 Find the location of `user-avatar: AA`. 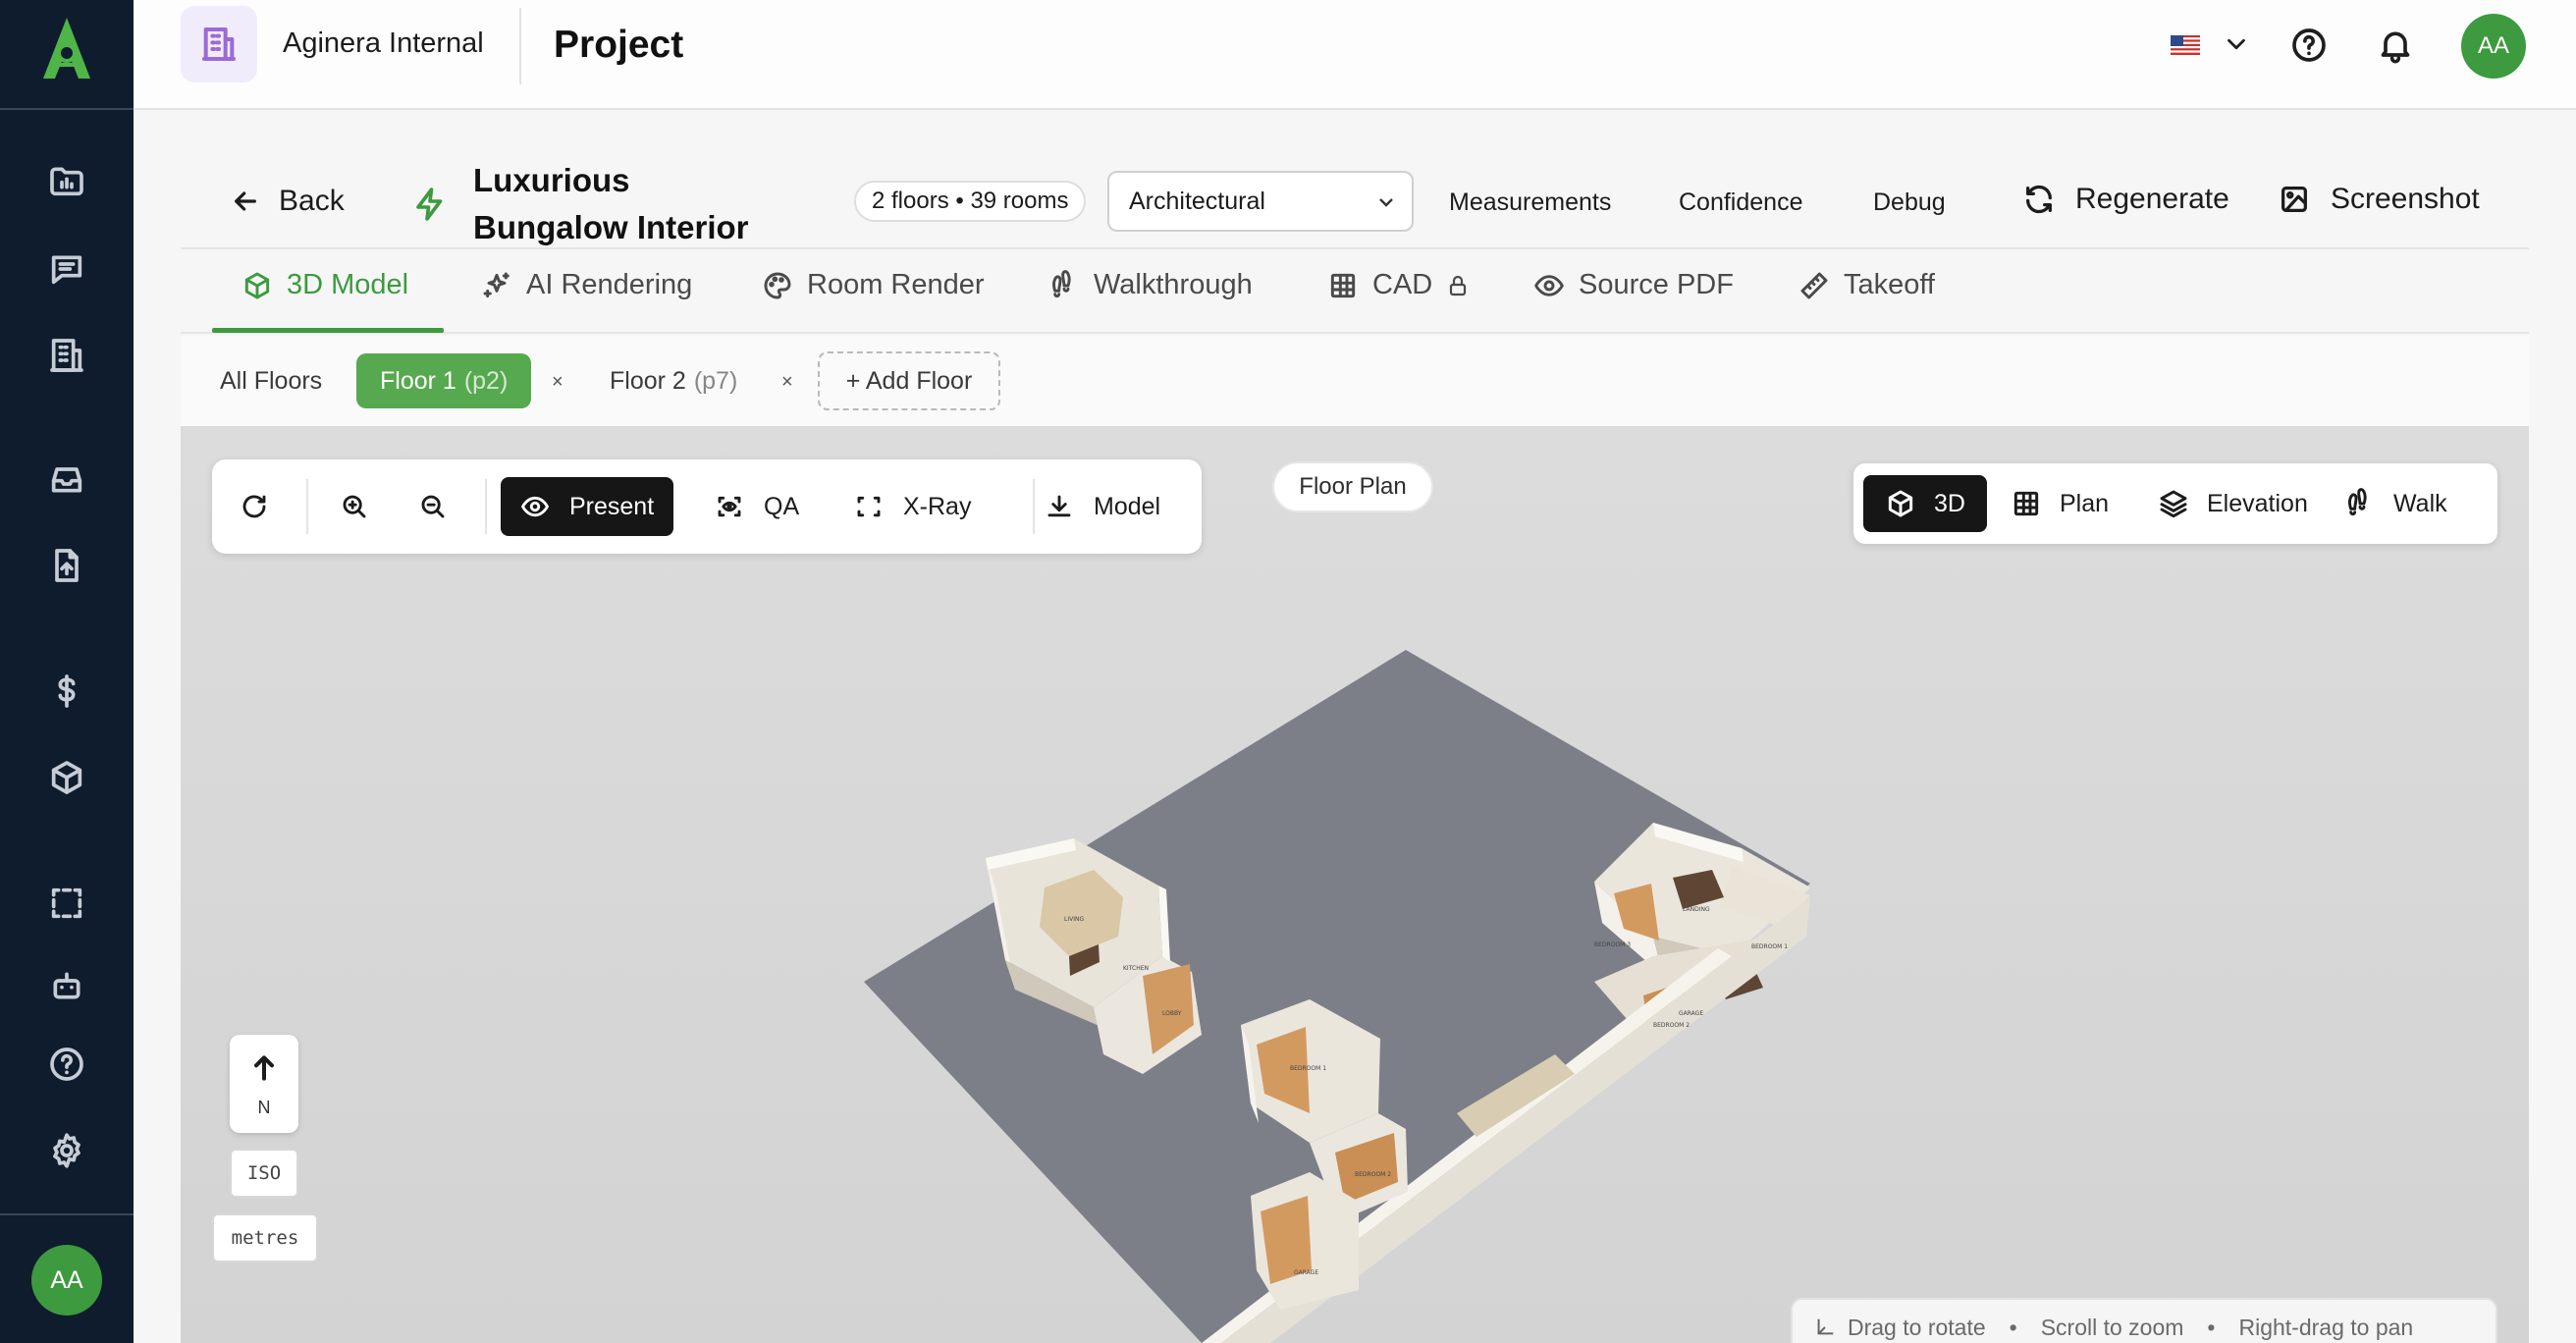

user-avatar: AA is located at coordinates (66, 1280).